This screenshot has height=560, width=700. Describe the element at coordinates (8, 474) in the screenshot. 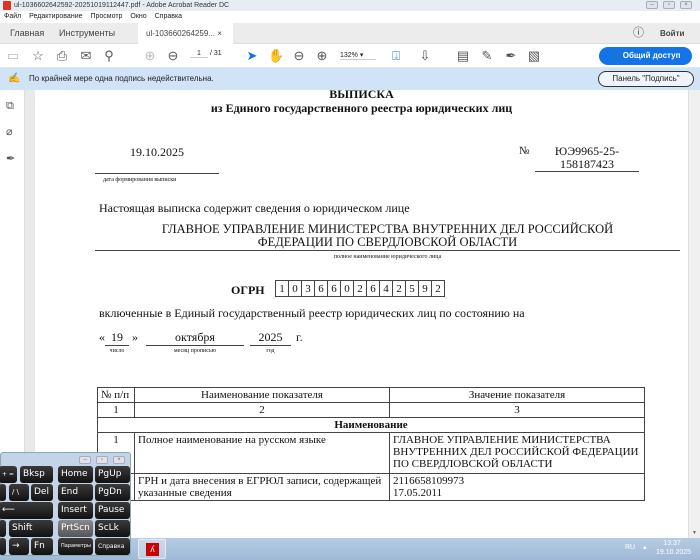

I see `key-equals: + =` at that location.